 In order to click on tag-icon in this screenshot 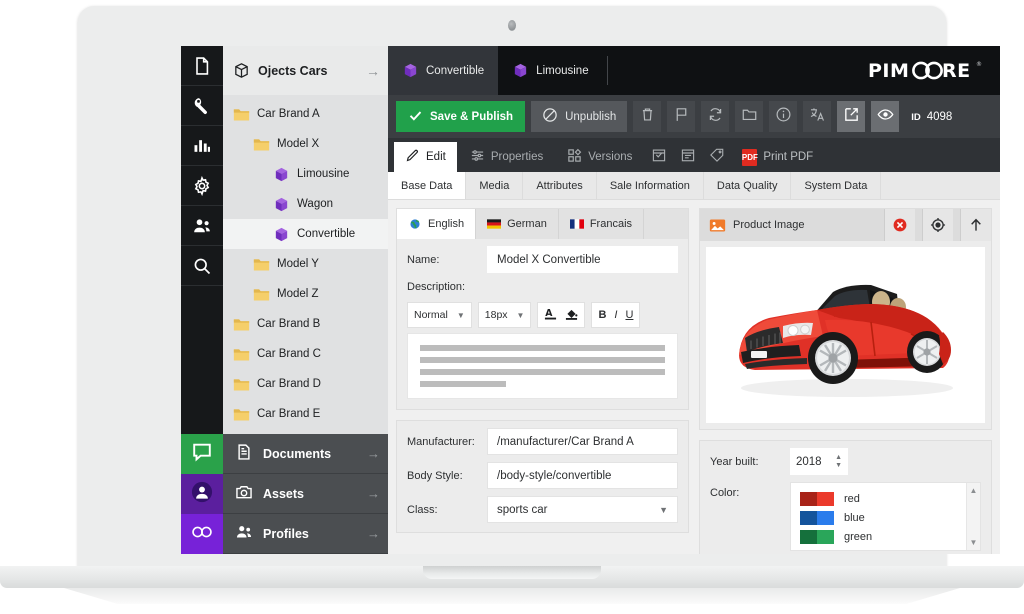, I will do `click(717, 157)`.